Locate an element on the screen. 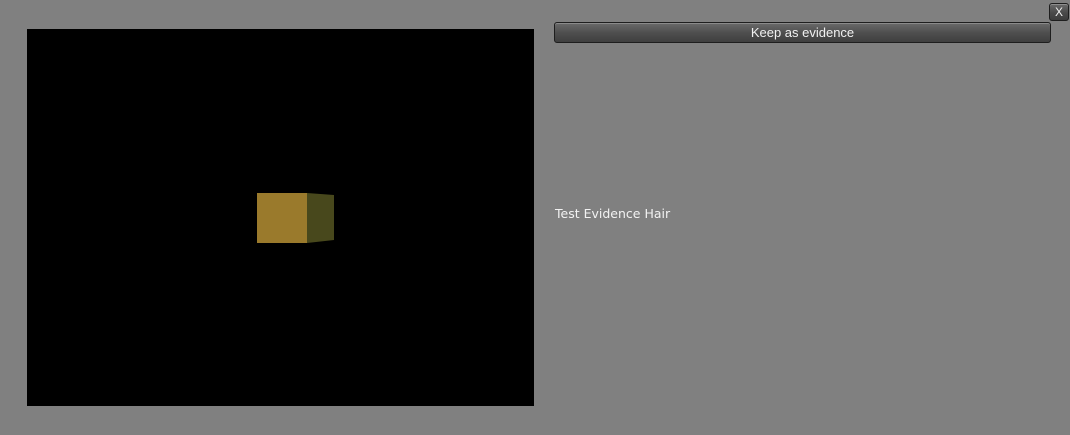 This screenshot has width=1070, height=435. evidence-model-cube is located at coordinates (295, 218).